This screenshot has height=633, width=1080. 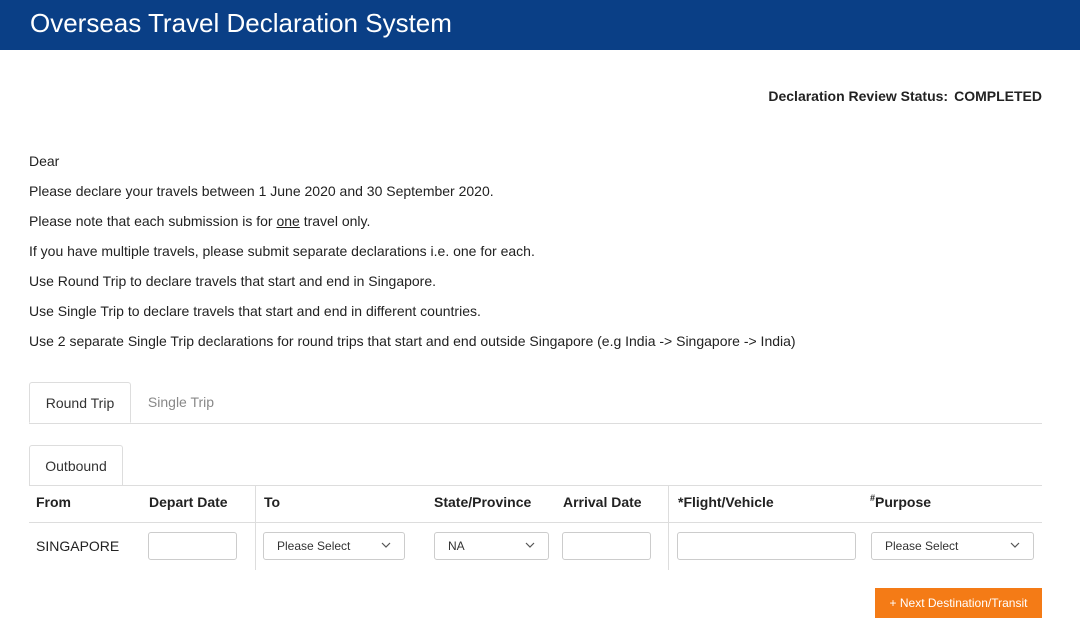 What do you see at coordinates (540, 25) in the screenshot?
I see `app-header: Overseas Travel Declaration System` at bounding box center [540, 25].